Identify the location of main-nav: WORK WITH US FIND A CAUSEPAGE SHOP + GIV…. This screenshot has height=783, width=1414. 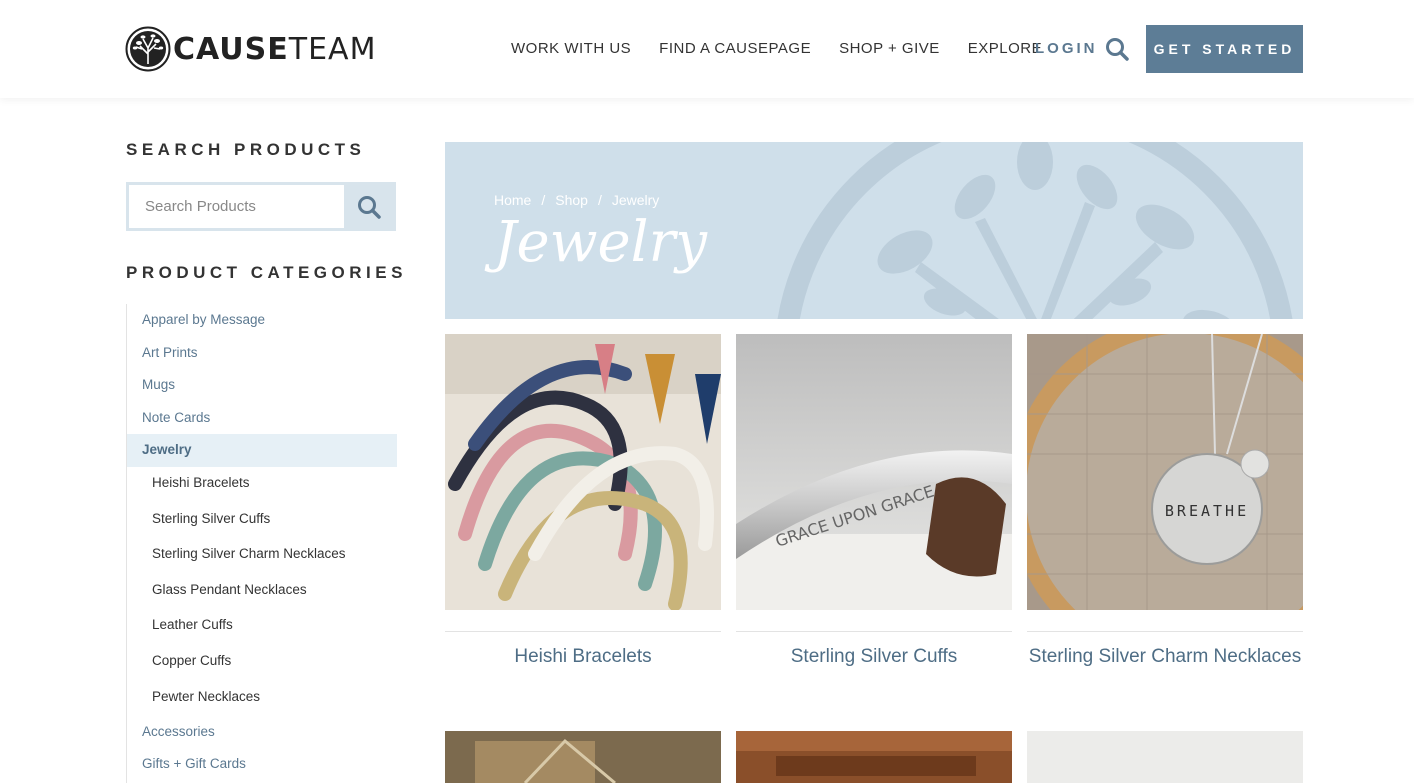
(790, 48).